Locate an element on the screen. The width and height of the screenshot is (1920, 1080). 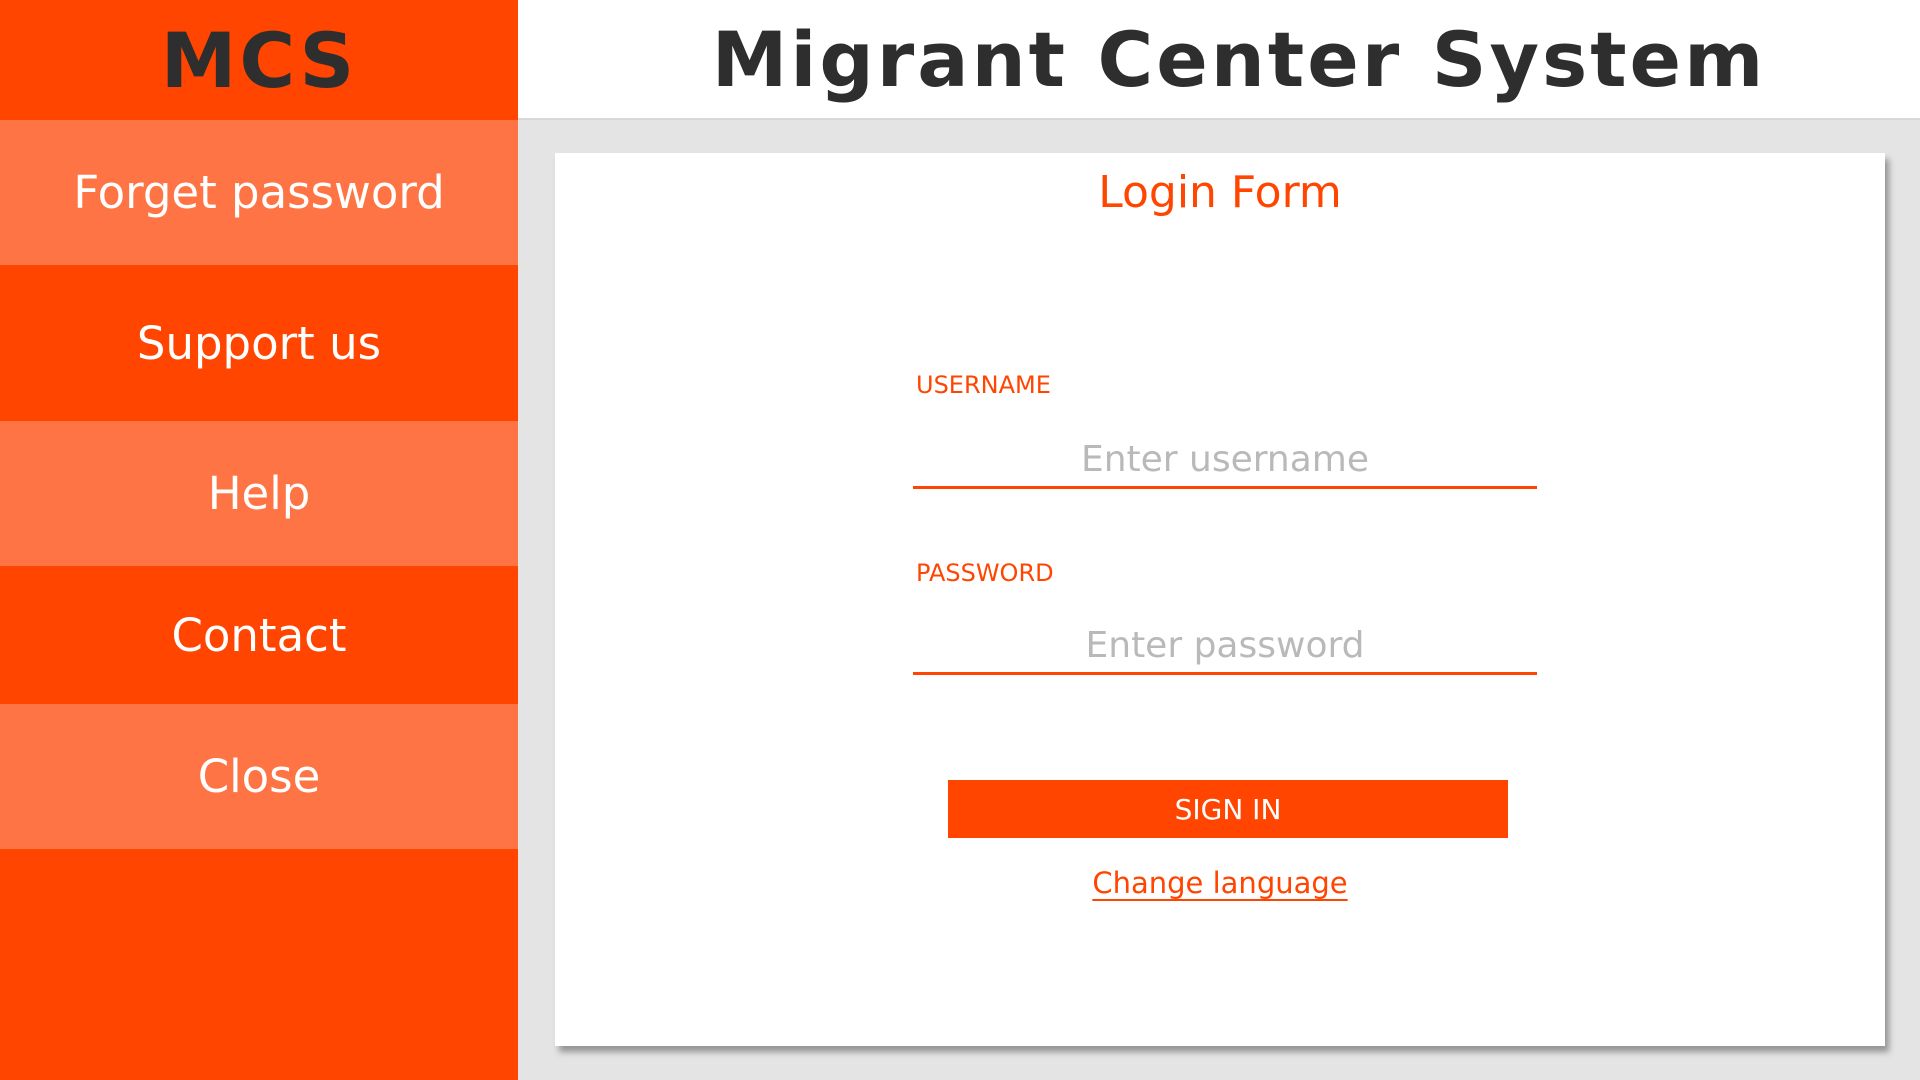
brand-logo: MCS is located at coordinates (259, 60).